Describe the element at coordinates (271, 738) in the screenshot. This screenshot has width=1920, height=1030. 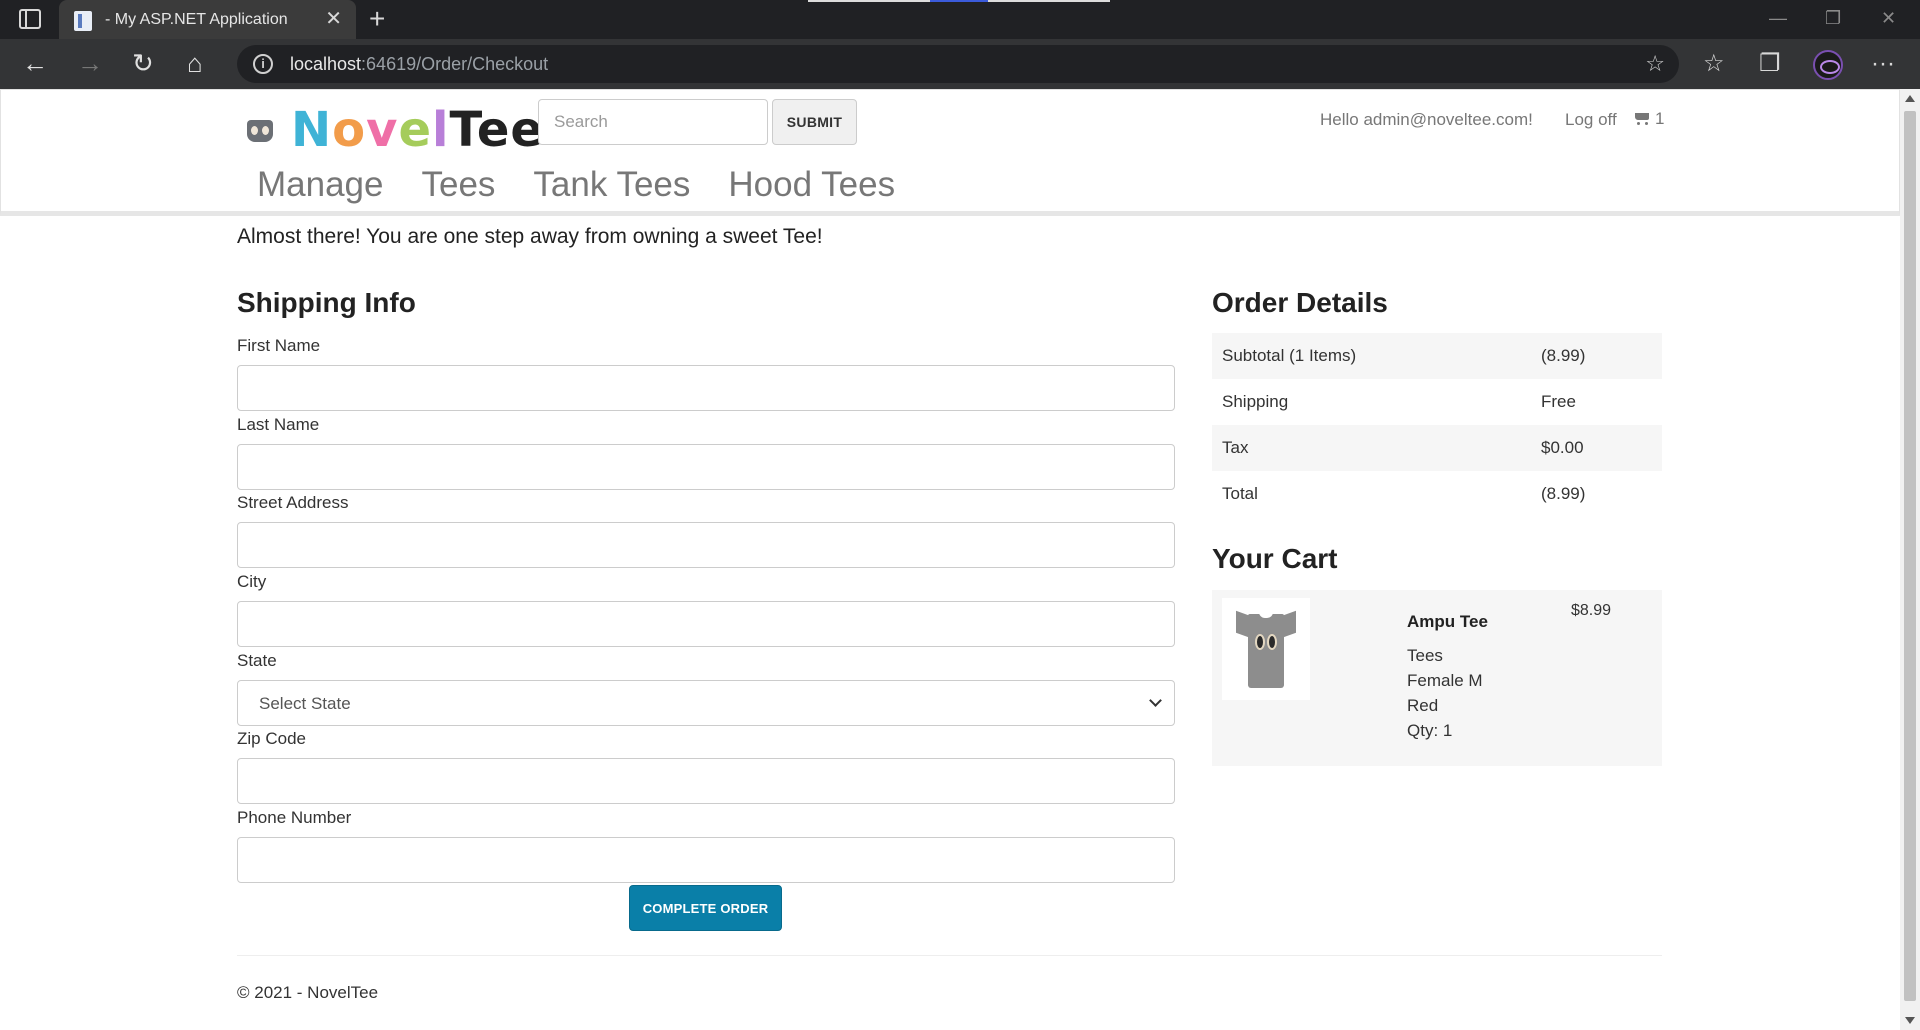
I see `zip-code-label: Zip Code` at that location.